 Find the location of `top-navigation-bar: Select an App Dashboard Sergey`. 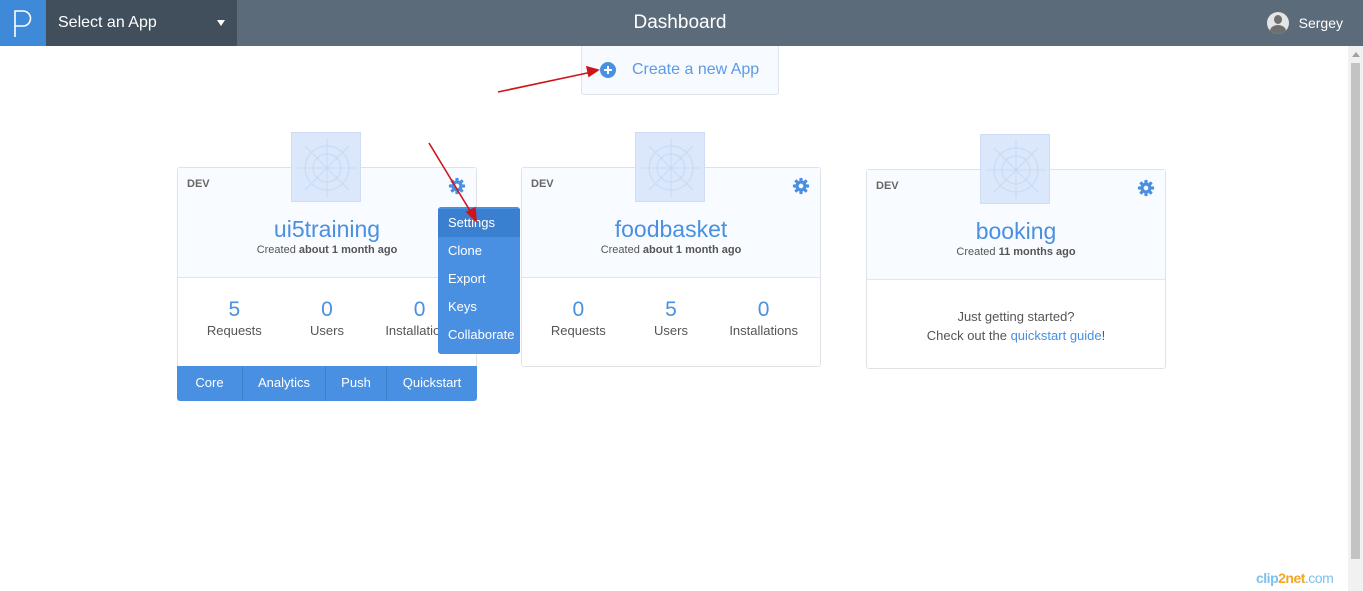

top-navigation-bar: Select an App Dashboard Sergey is located at coordinates (681, 23).